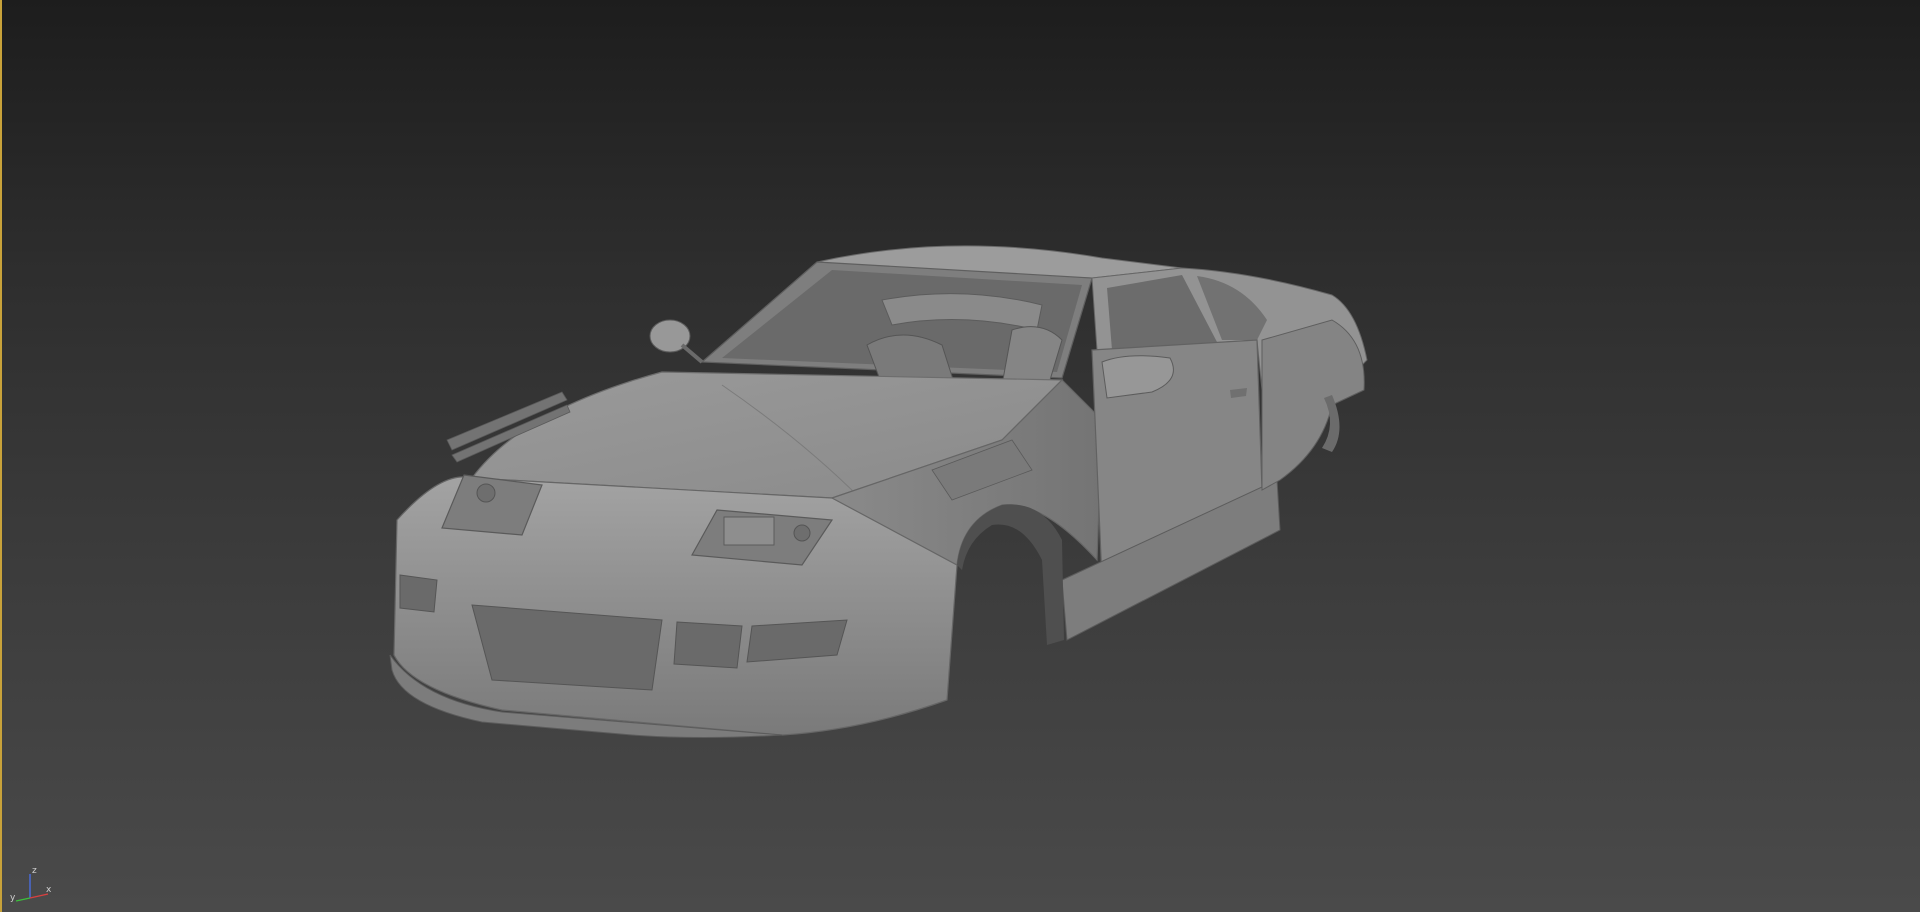 The height and width of the screenshot is (912, 1920). Describe the element at coordinates (13, 898) in the screenshot. I see `axis-y-label: y` at that location.